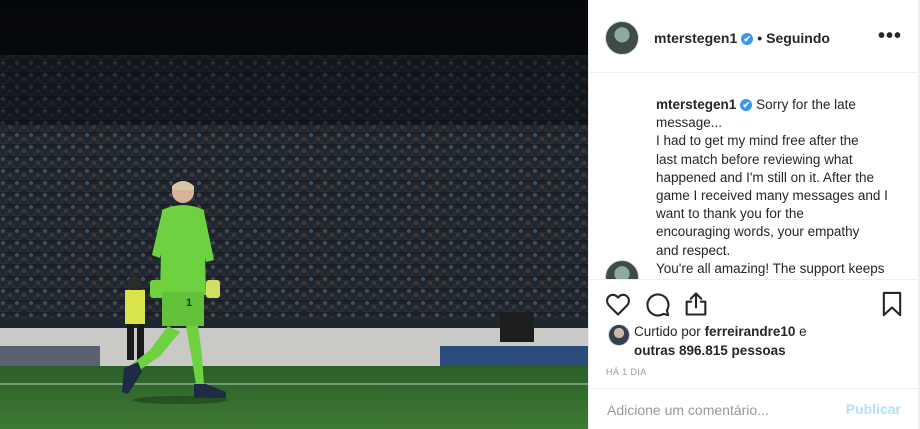  What do you see at coordinates (189, 303) in the screenshot?
I see `svg-text: 1` at bounding box center [189, 303].